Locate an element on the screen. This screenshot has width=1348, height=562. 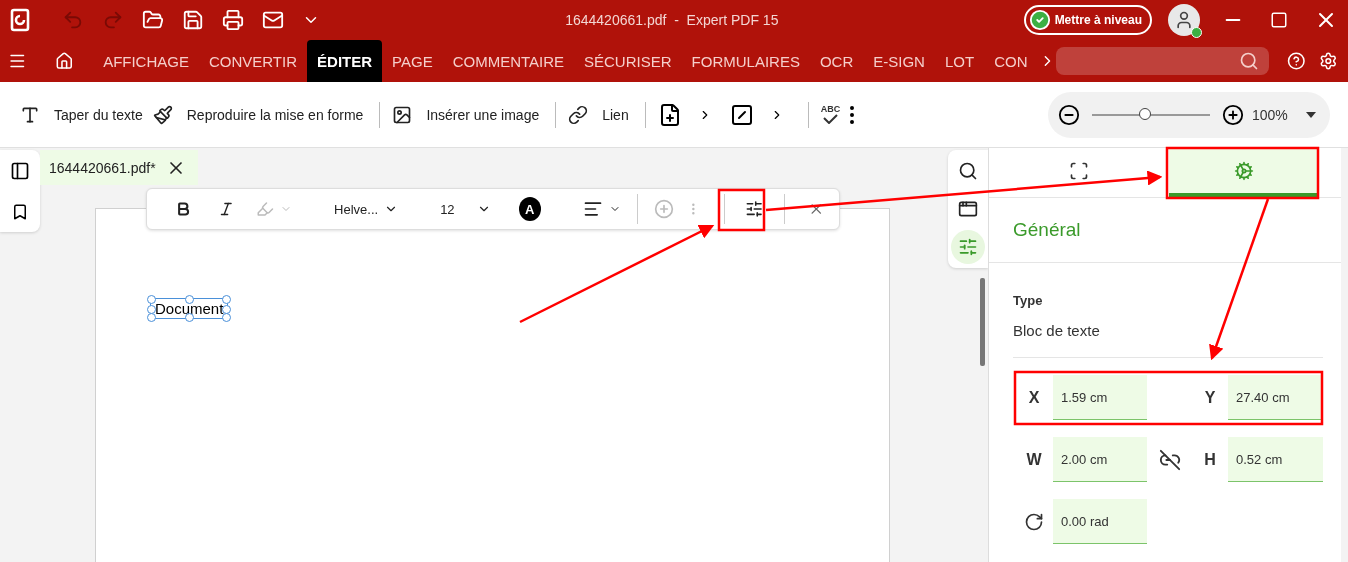
menu-tab: COMMENTAIRE is located at coordinates (508, 61).